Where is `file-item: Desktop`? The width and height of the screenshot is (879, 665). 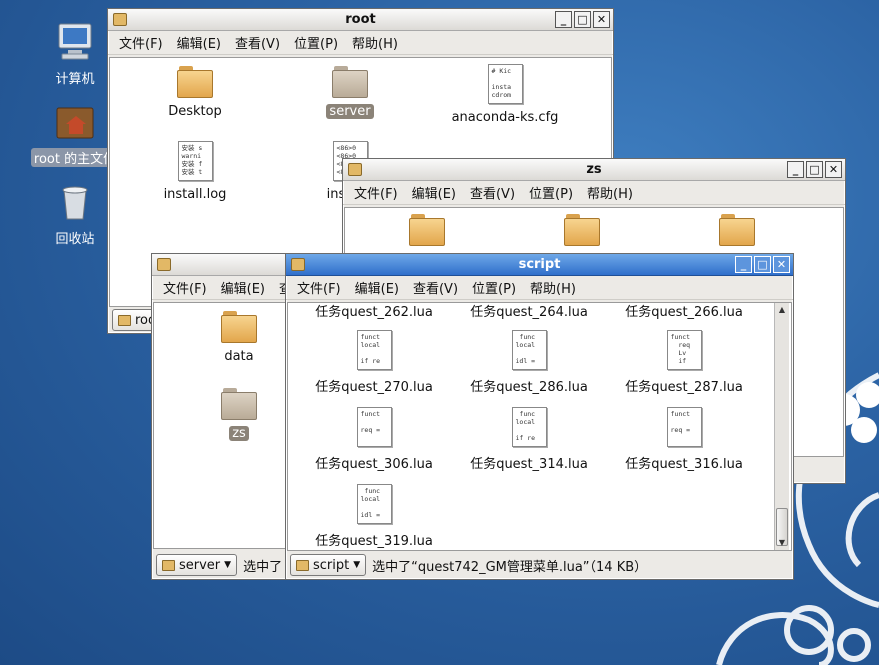
file-item: Desktop is located at coordinates (195, 92).